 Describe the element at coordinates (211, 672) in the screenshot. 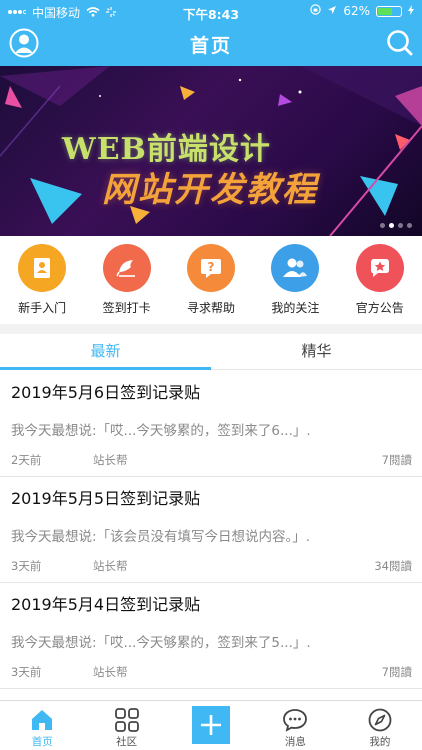

I see `post-meta: 3天前 站长帮 7閱讀` at that location.